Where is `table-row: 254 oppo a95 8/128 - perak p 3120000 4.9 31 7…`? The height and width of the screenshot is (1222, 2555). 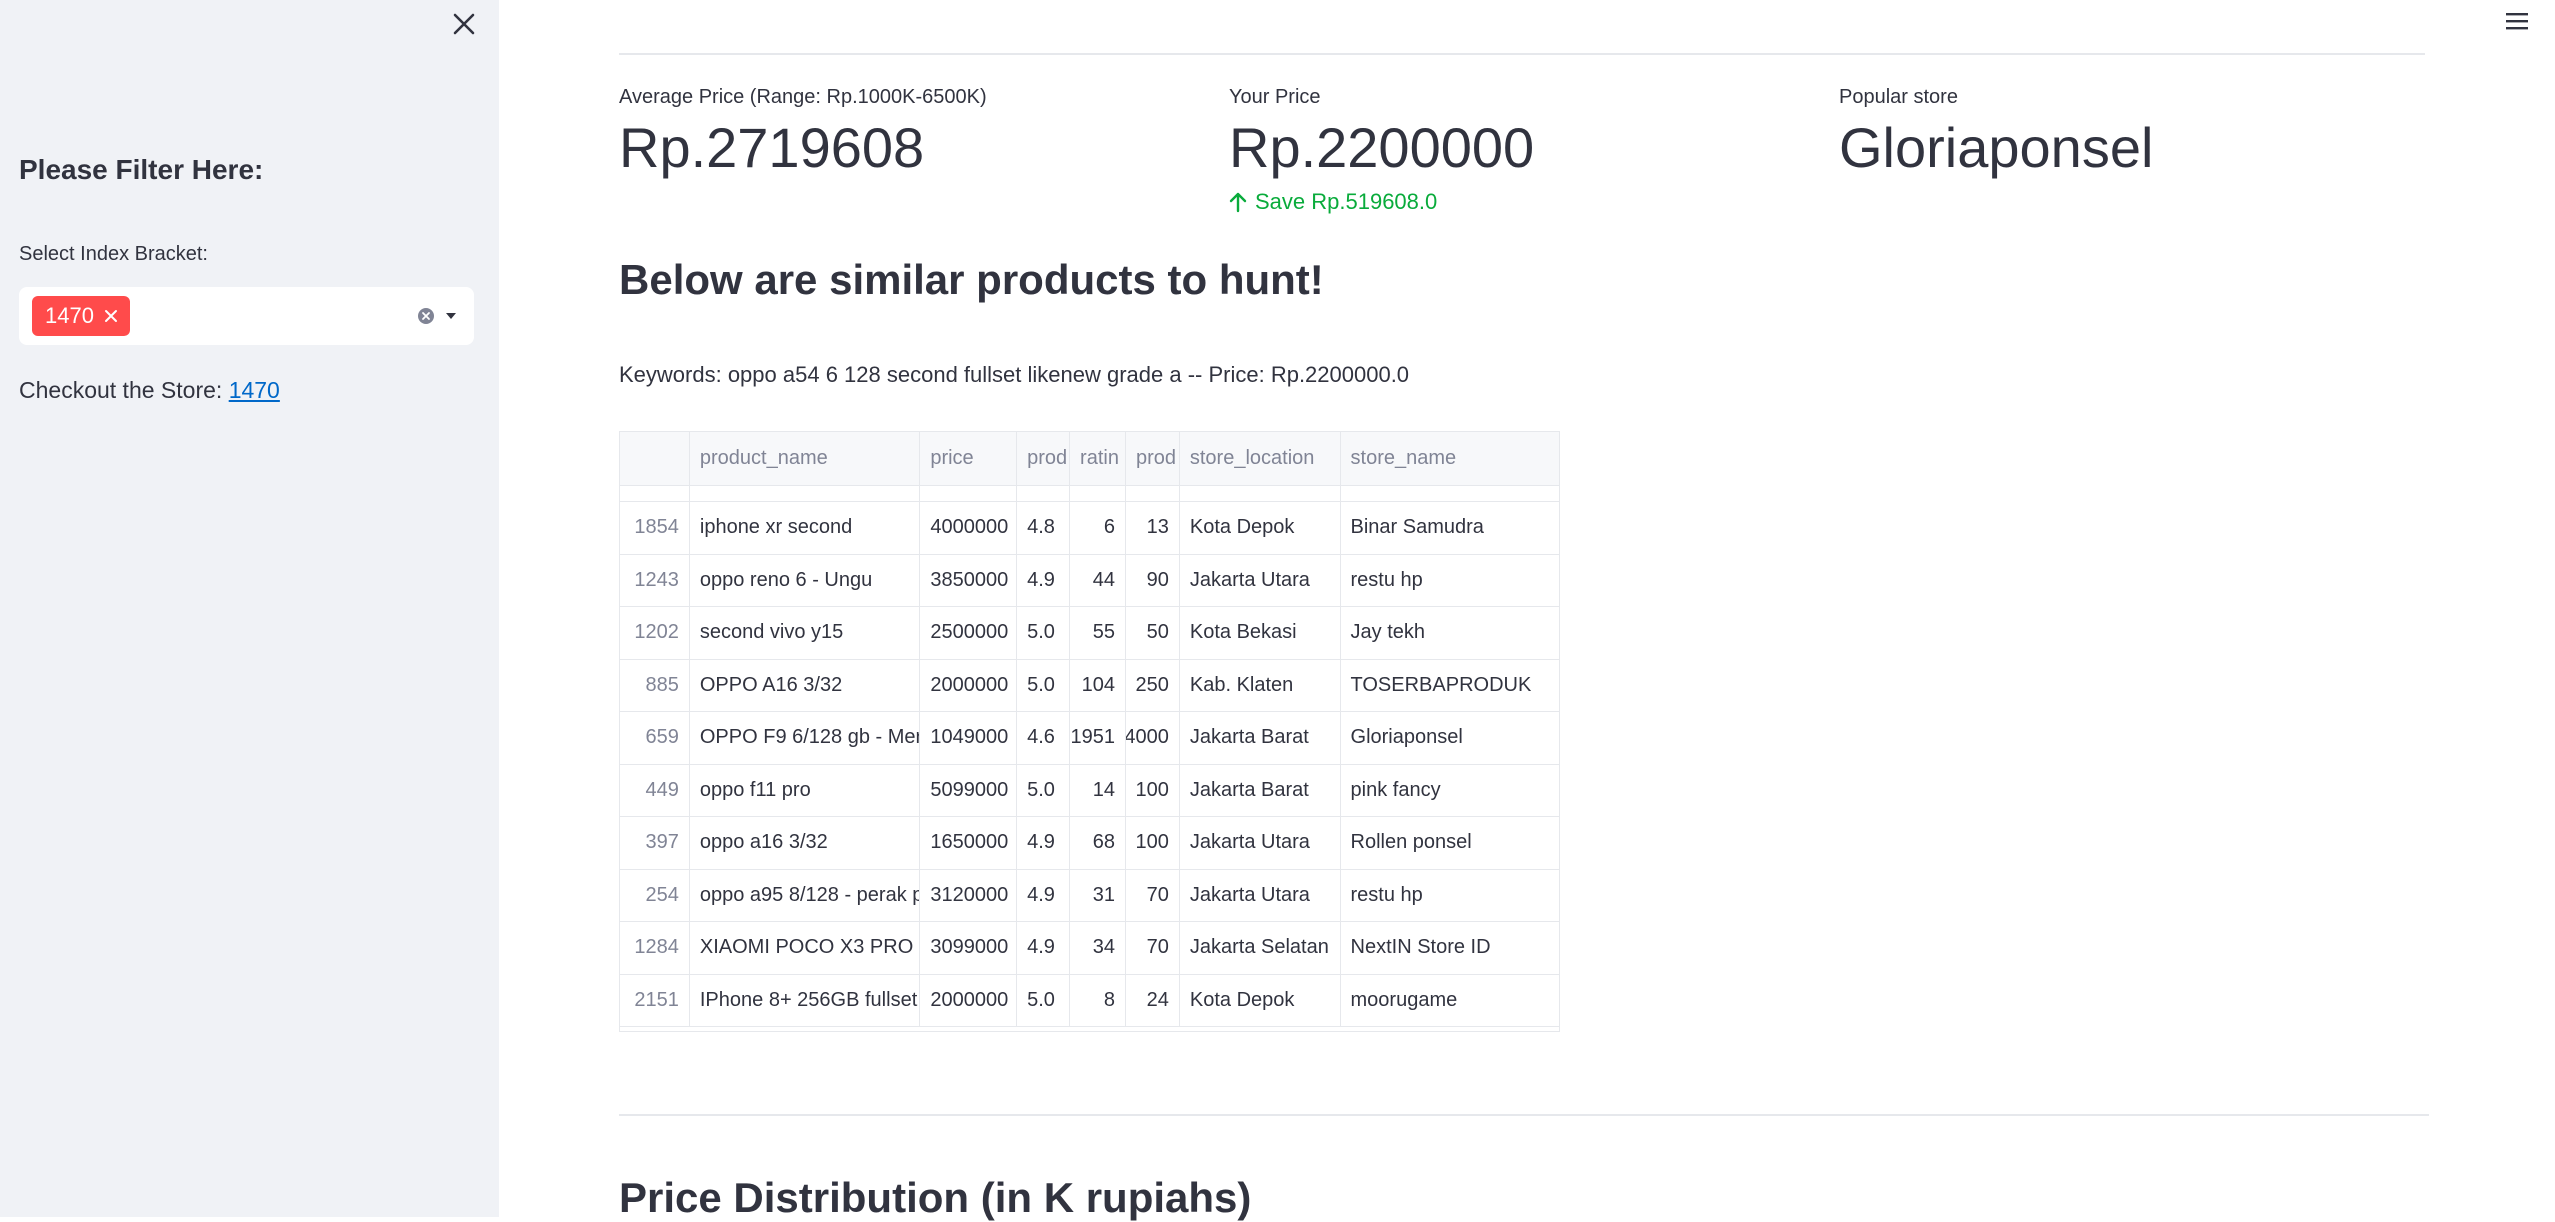
table-row: 254 oppo a95 8/128 - perak p 3120000 4.9 31 7… is located at coordinates (1089, 895).